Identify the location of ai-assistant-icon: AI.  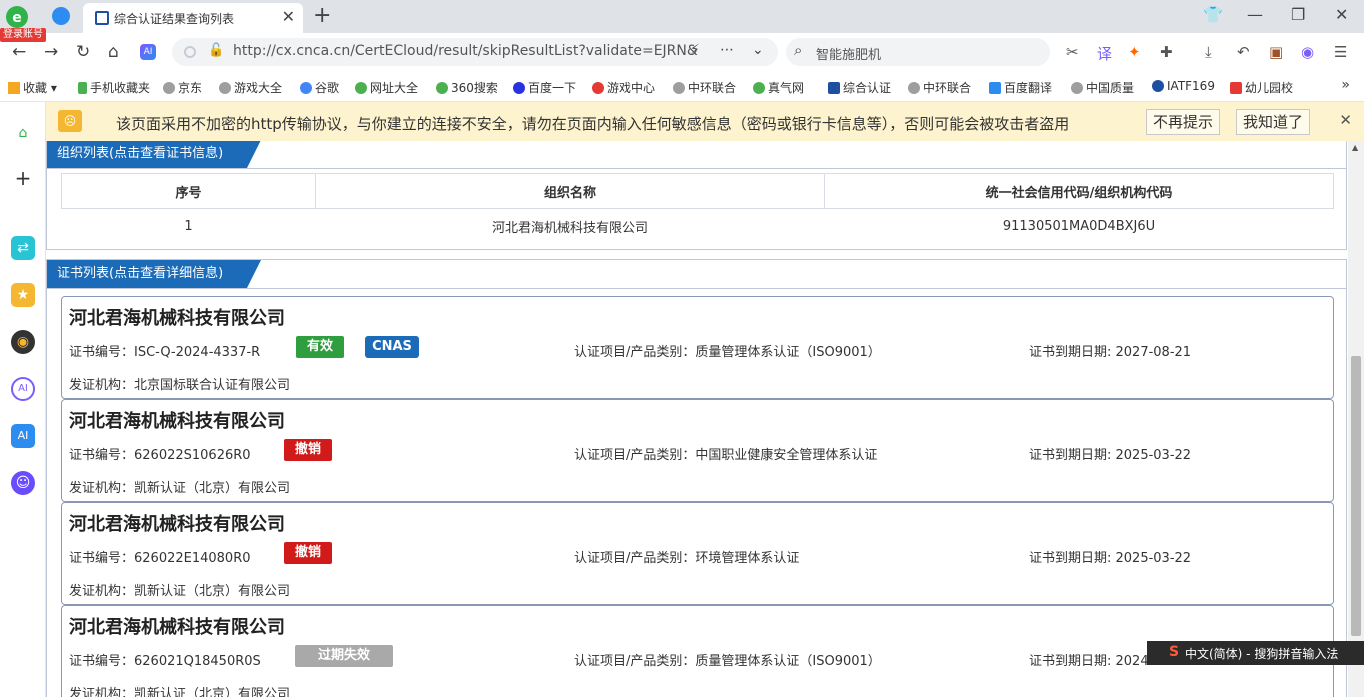
(148, 52).